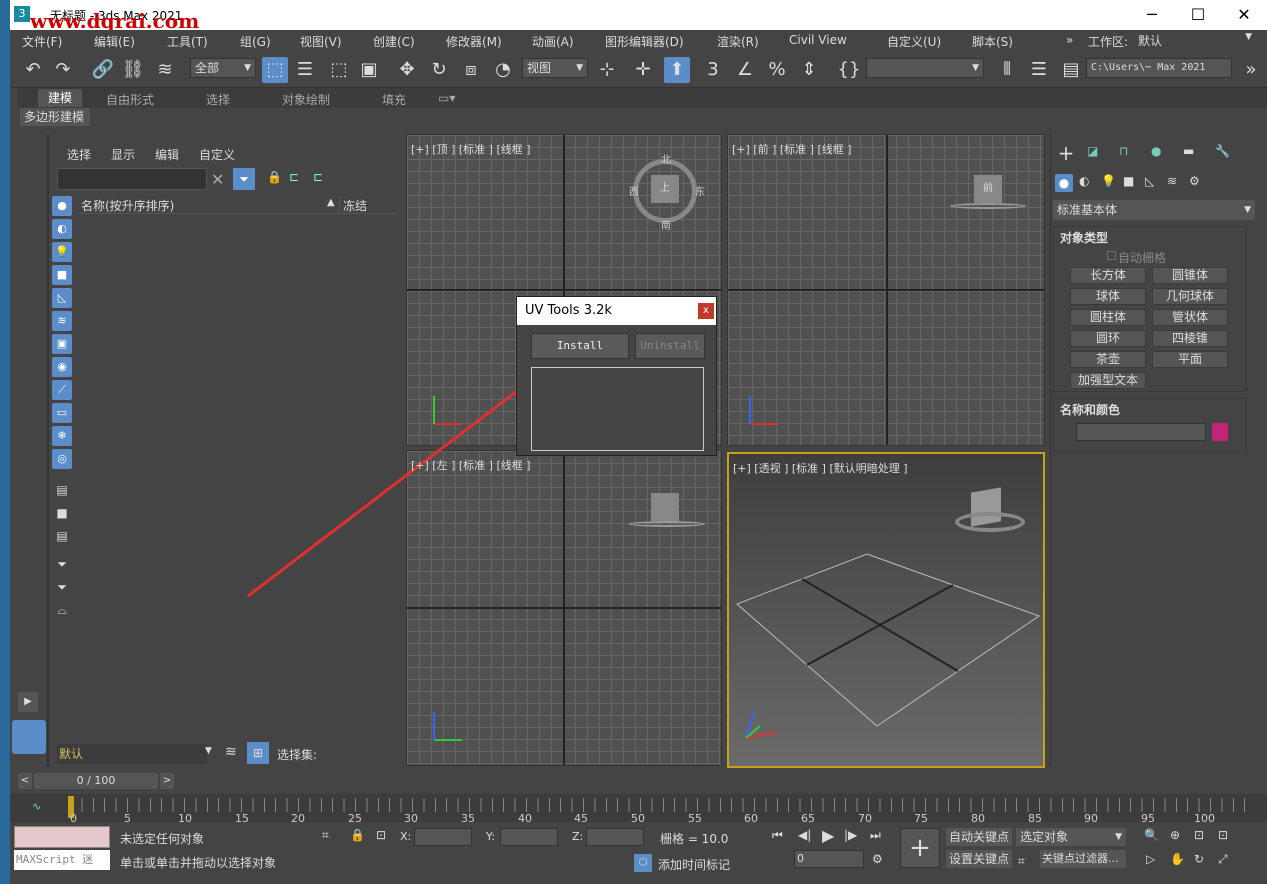 The width and height of the screenshot is (1267, 884). Describe the element at coordinates (471, 70) in the screenshot. I see `scale-icon: ⧈` at that location.